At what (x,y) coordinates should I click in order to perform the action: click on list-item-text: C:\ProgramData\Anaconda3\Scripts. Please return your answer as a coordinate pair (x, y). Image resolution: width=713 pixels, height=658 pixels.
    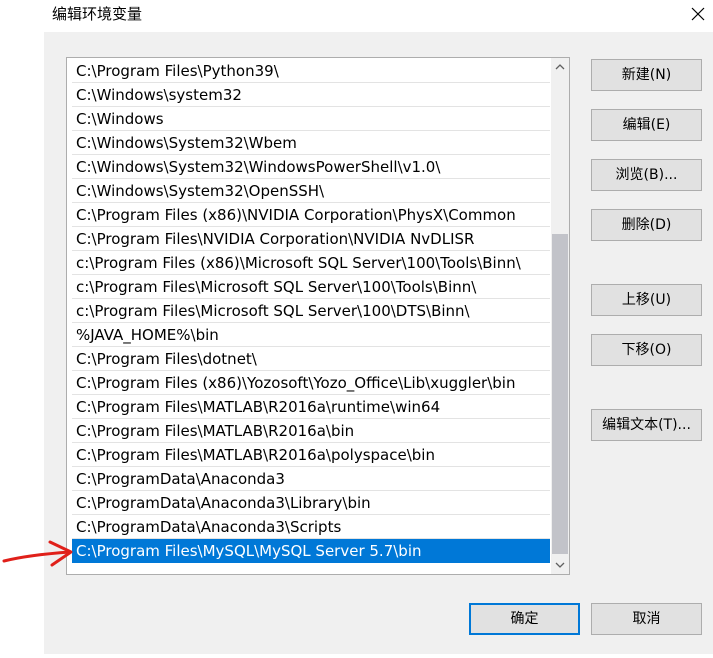
    Looking at the image, I should click on (209, 527).